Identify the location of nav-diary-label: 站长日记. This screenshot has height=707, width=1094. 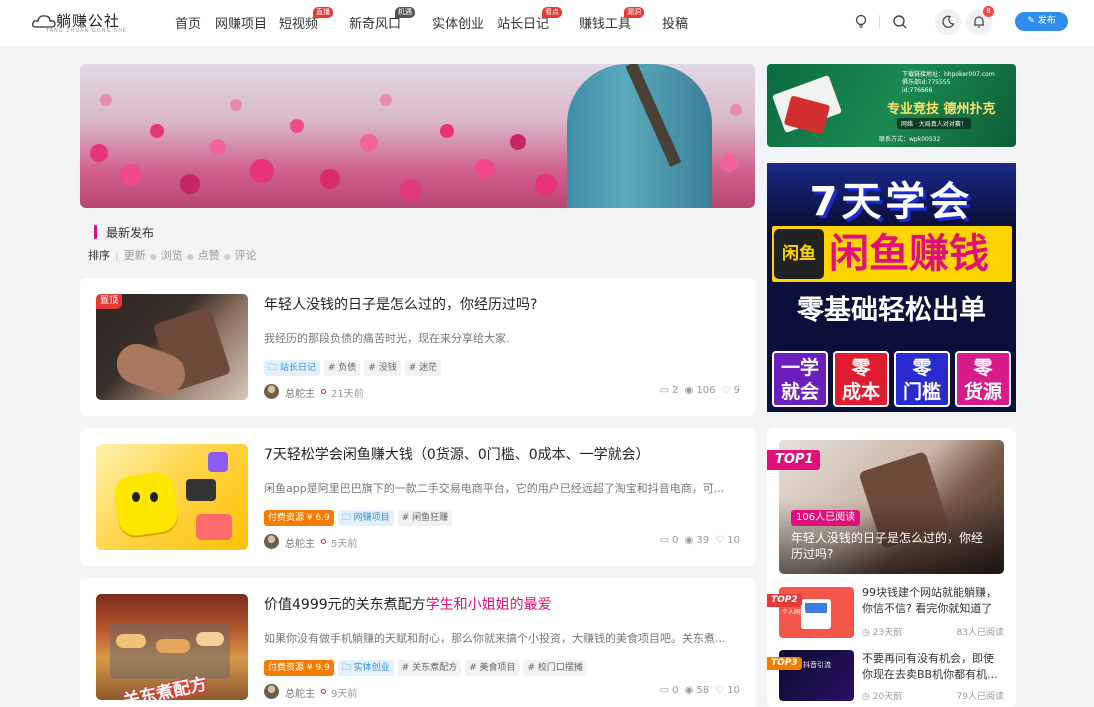
(523, 24).